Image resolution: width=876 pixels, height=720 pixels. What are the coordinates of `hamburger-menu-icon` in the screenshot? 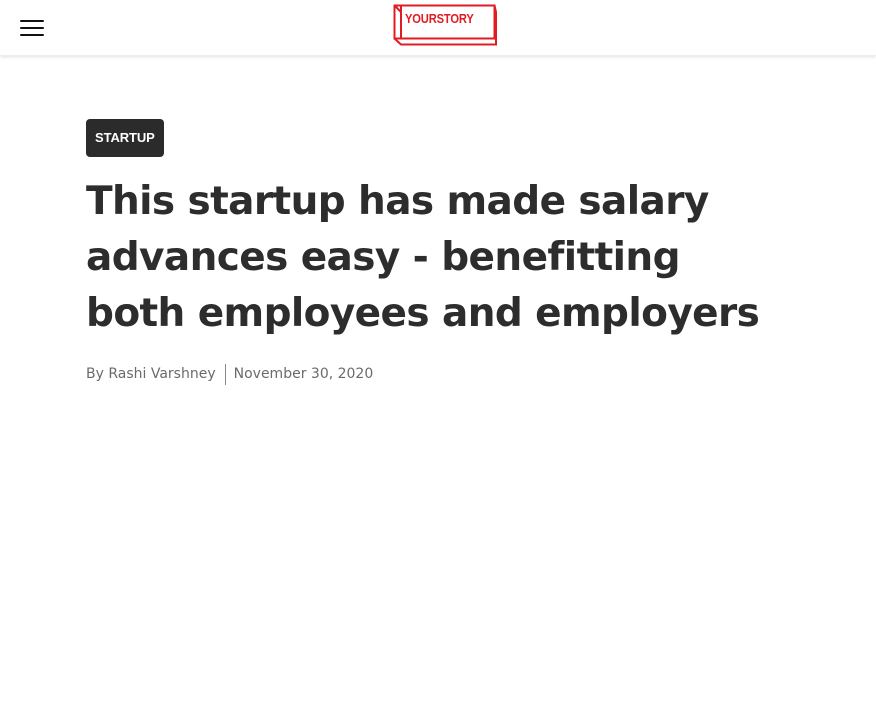 It's located at (32, 28).